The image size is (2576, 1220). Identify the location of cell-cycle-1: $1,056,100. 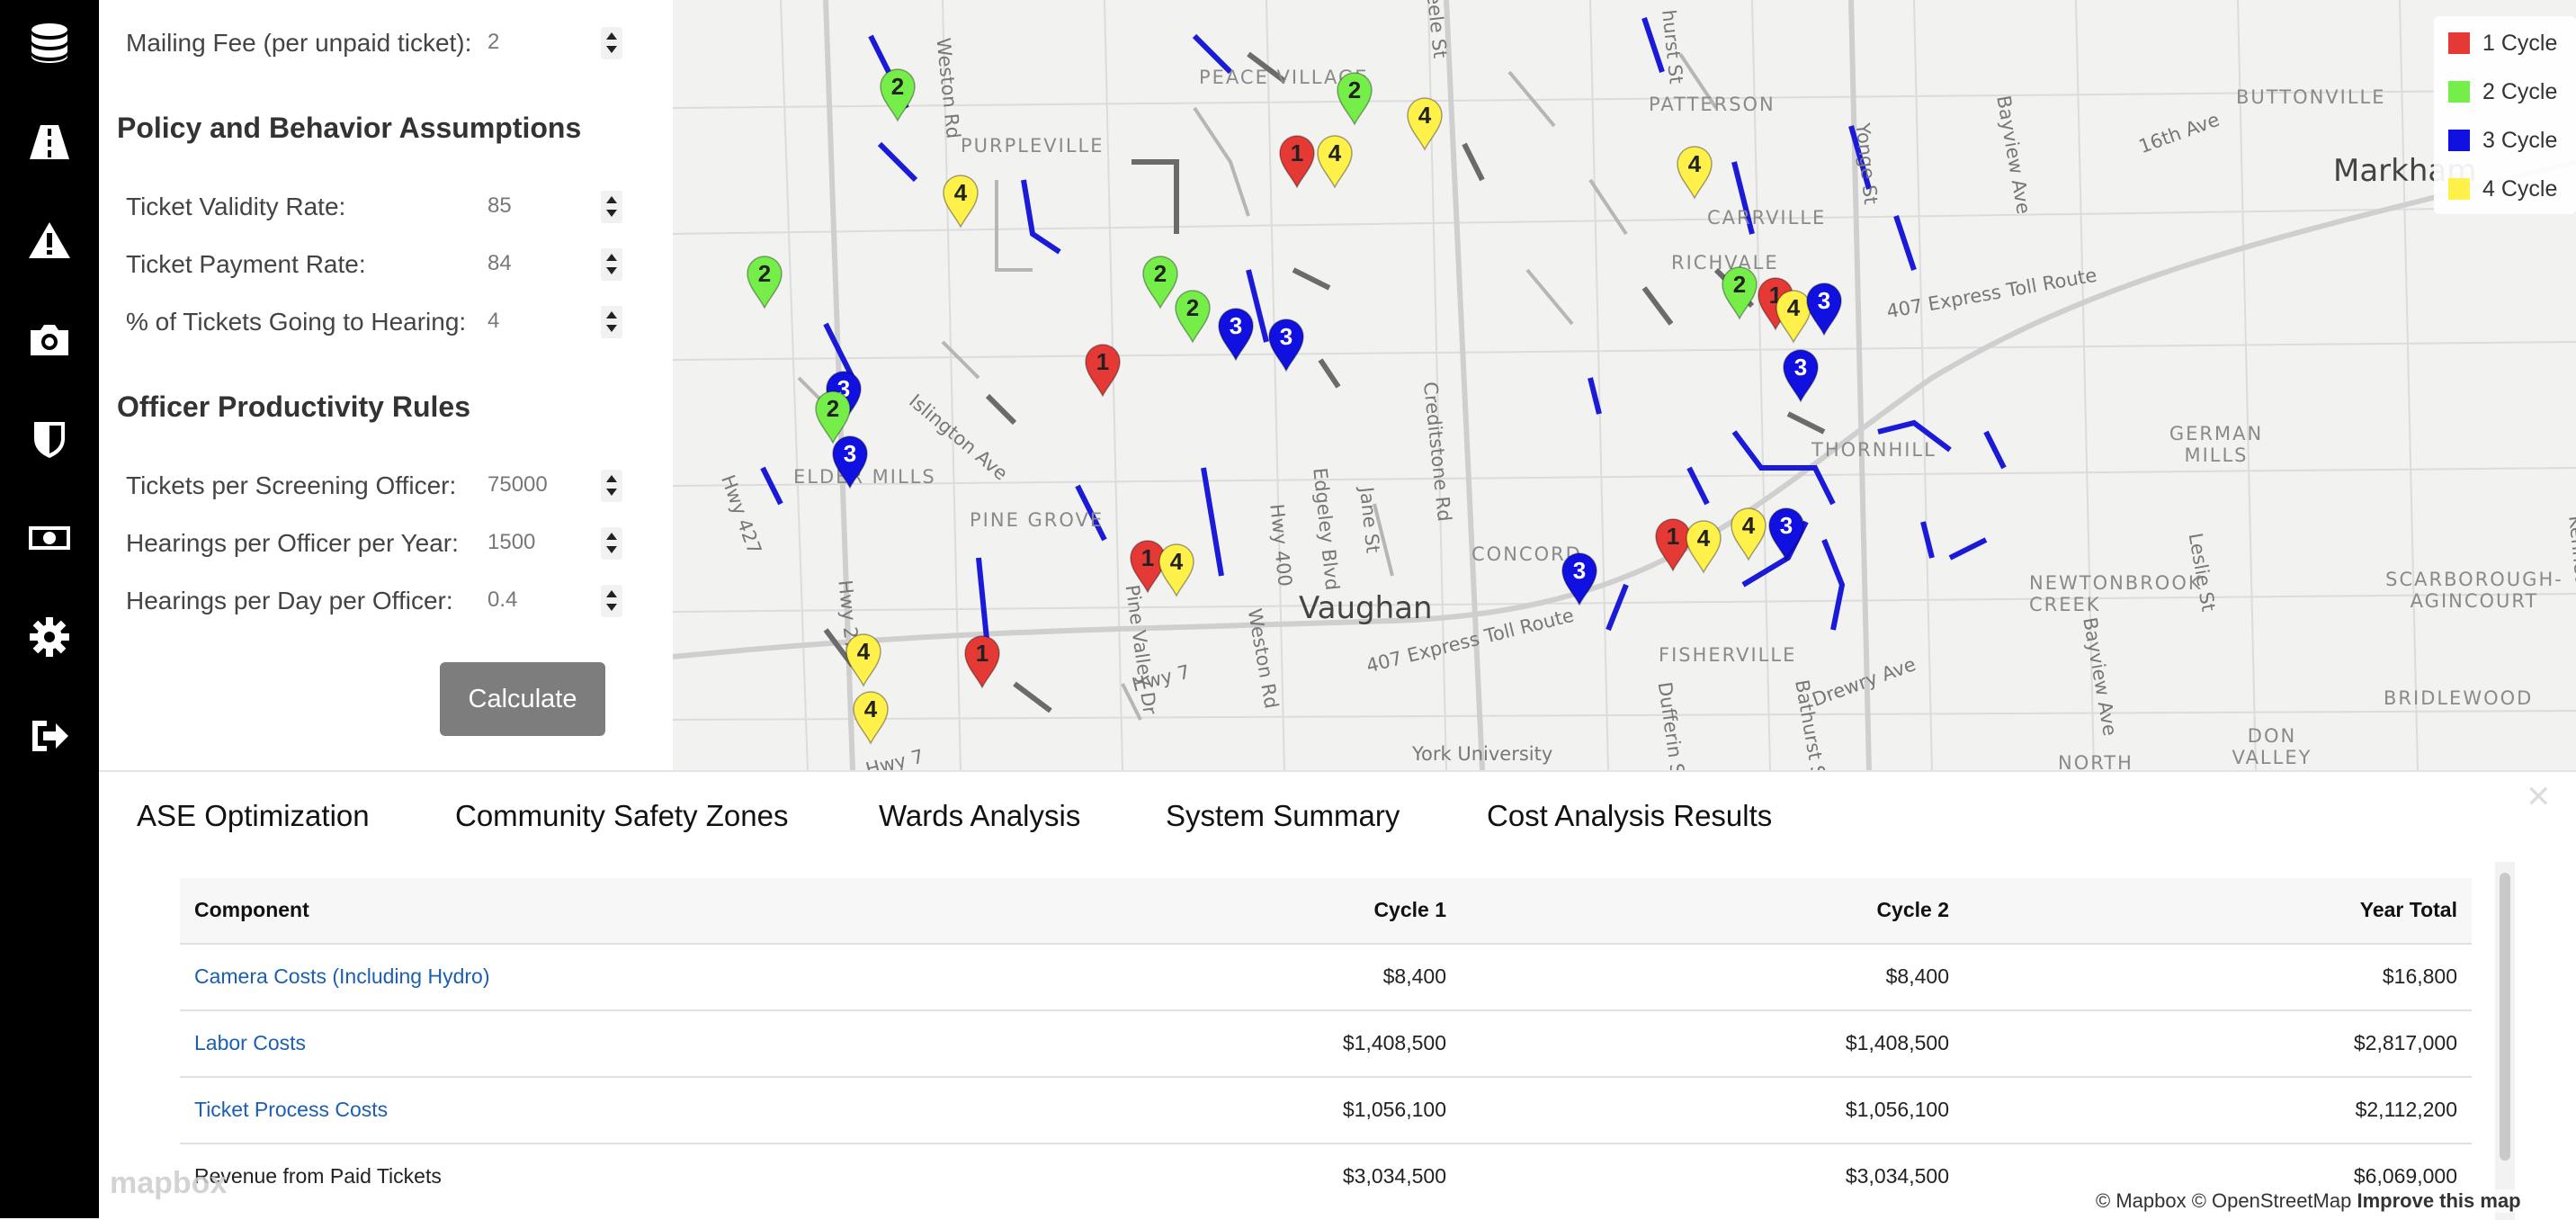
(1394, 1109).